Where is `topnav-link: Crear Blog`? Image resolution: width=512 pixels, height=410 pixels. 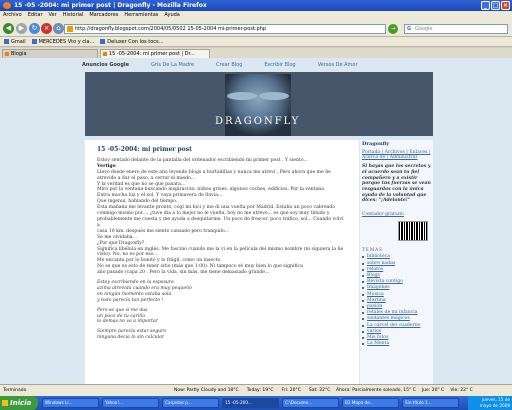 topnav-link: Crear Blog is located at coordinates (229, 65).